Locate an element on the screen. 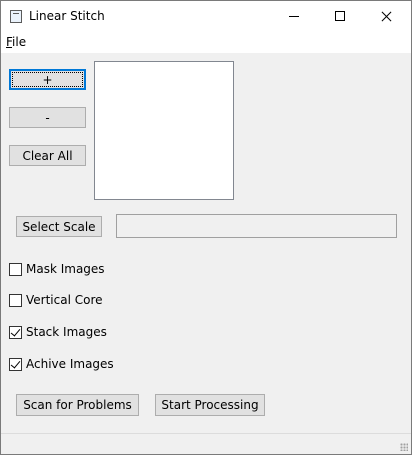 Image resolution: width=412 pixels, height=455 pixels. clear-all-button: Clear All is located at coordinates (47, 155).